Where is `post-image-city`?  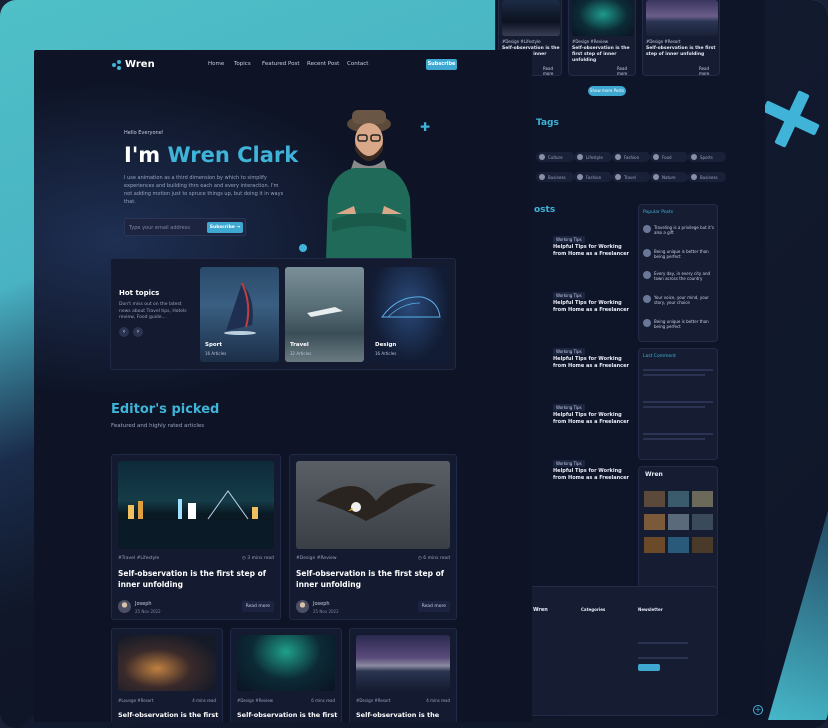
post-image-city is located at coordinates (196, 505).